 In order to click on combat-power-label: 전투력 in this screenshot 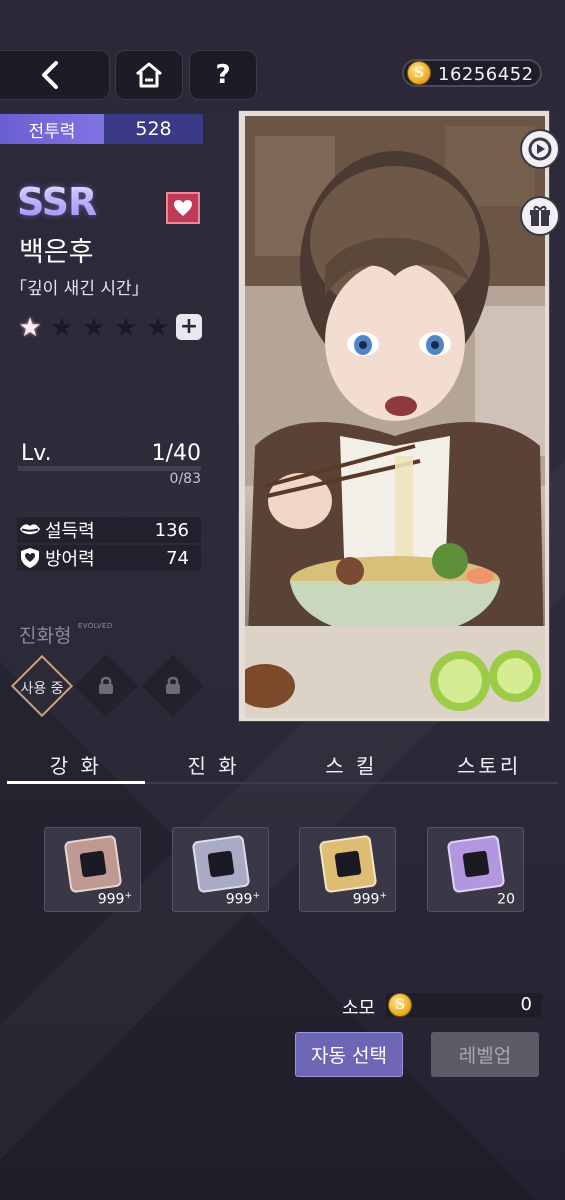, I will do `click(52, 129)`.